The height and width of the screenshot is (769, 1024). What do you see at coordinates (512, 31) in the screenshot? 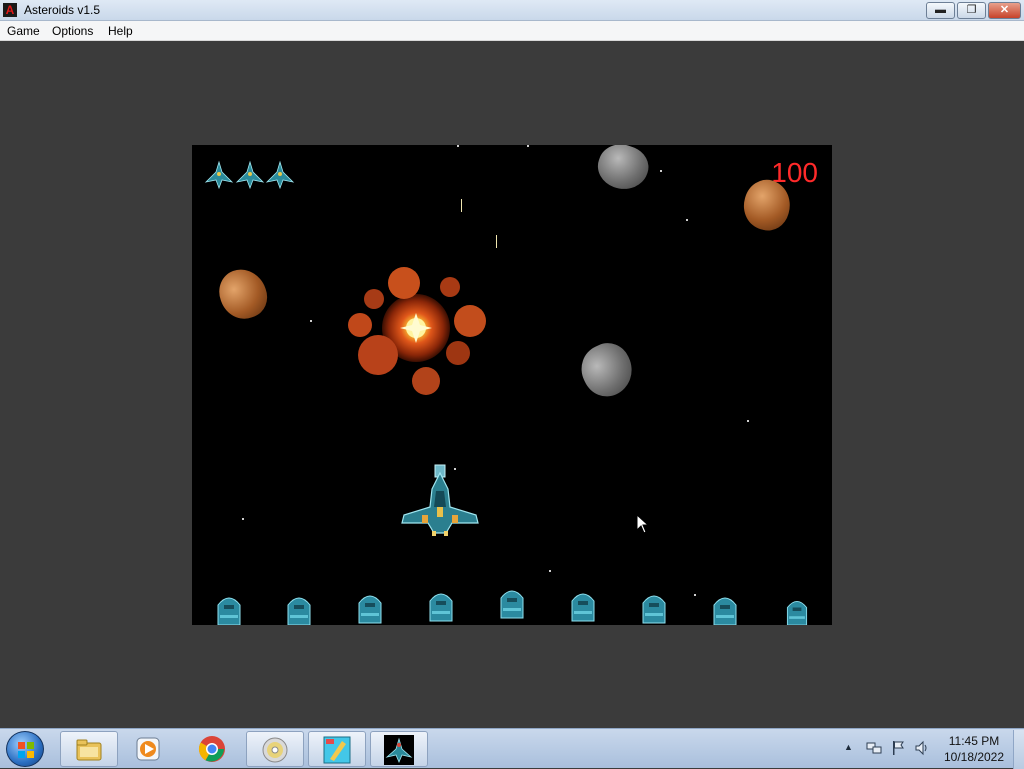
I see `menu-bar: Game Options Help` at bounding box center [512, 31].